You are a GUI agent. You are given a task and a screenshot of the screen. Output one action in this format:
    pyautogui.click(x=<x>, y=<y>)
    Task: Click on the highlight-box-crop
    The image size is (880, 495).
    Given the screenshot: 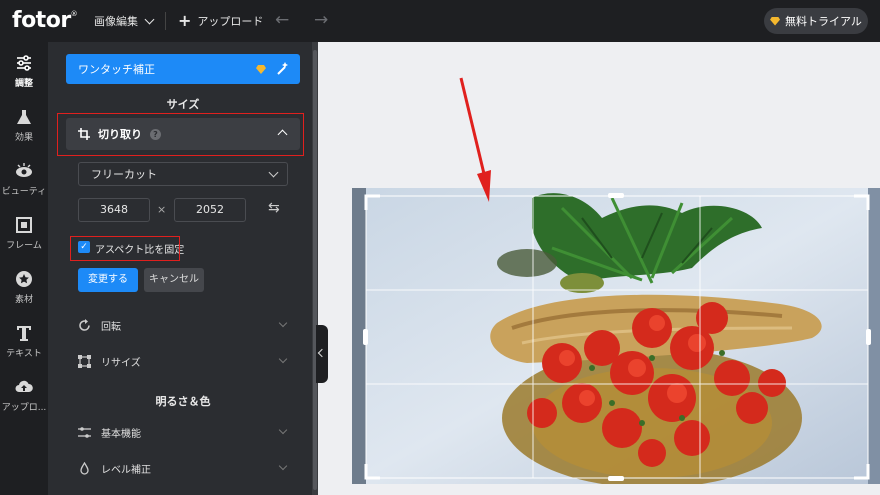 What is the action you would take?
    pyautogui.click(x=180, y=134)
    